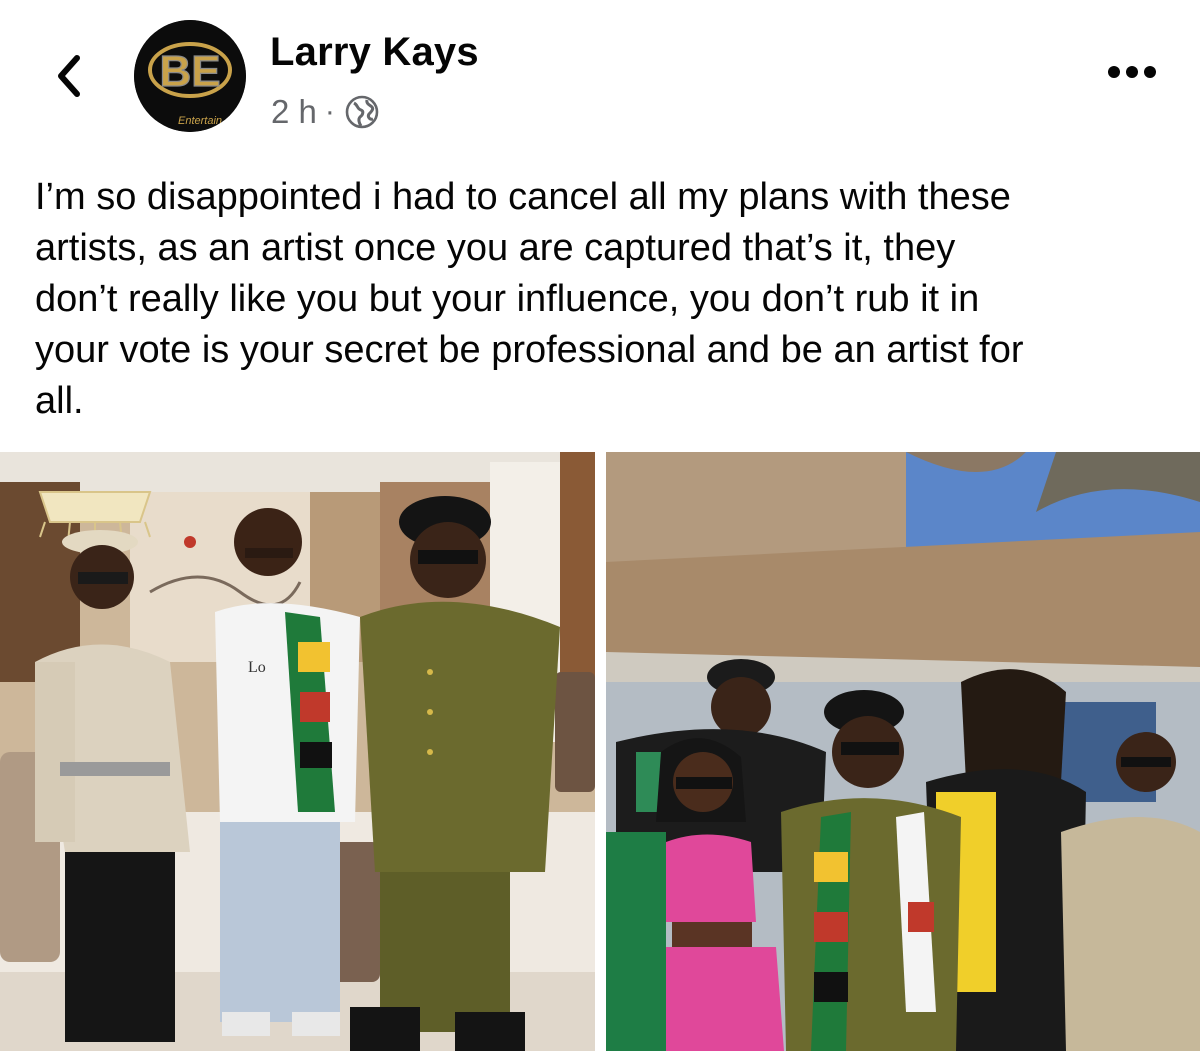 Image resolution: width=1200 pixels, height=1051 pixels. I want to click on author-name: Larry Kays, so click(374, 52).